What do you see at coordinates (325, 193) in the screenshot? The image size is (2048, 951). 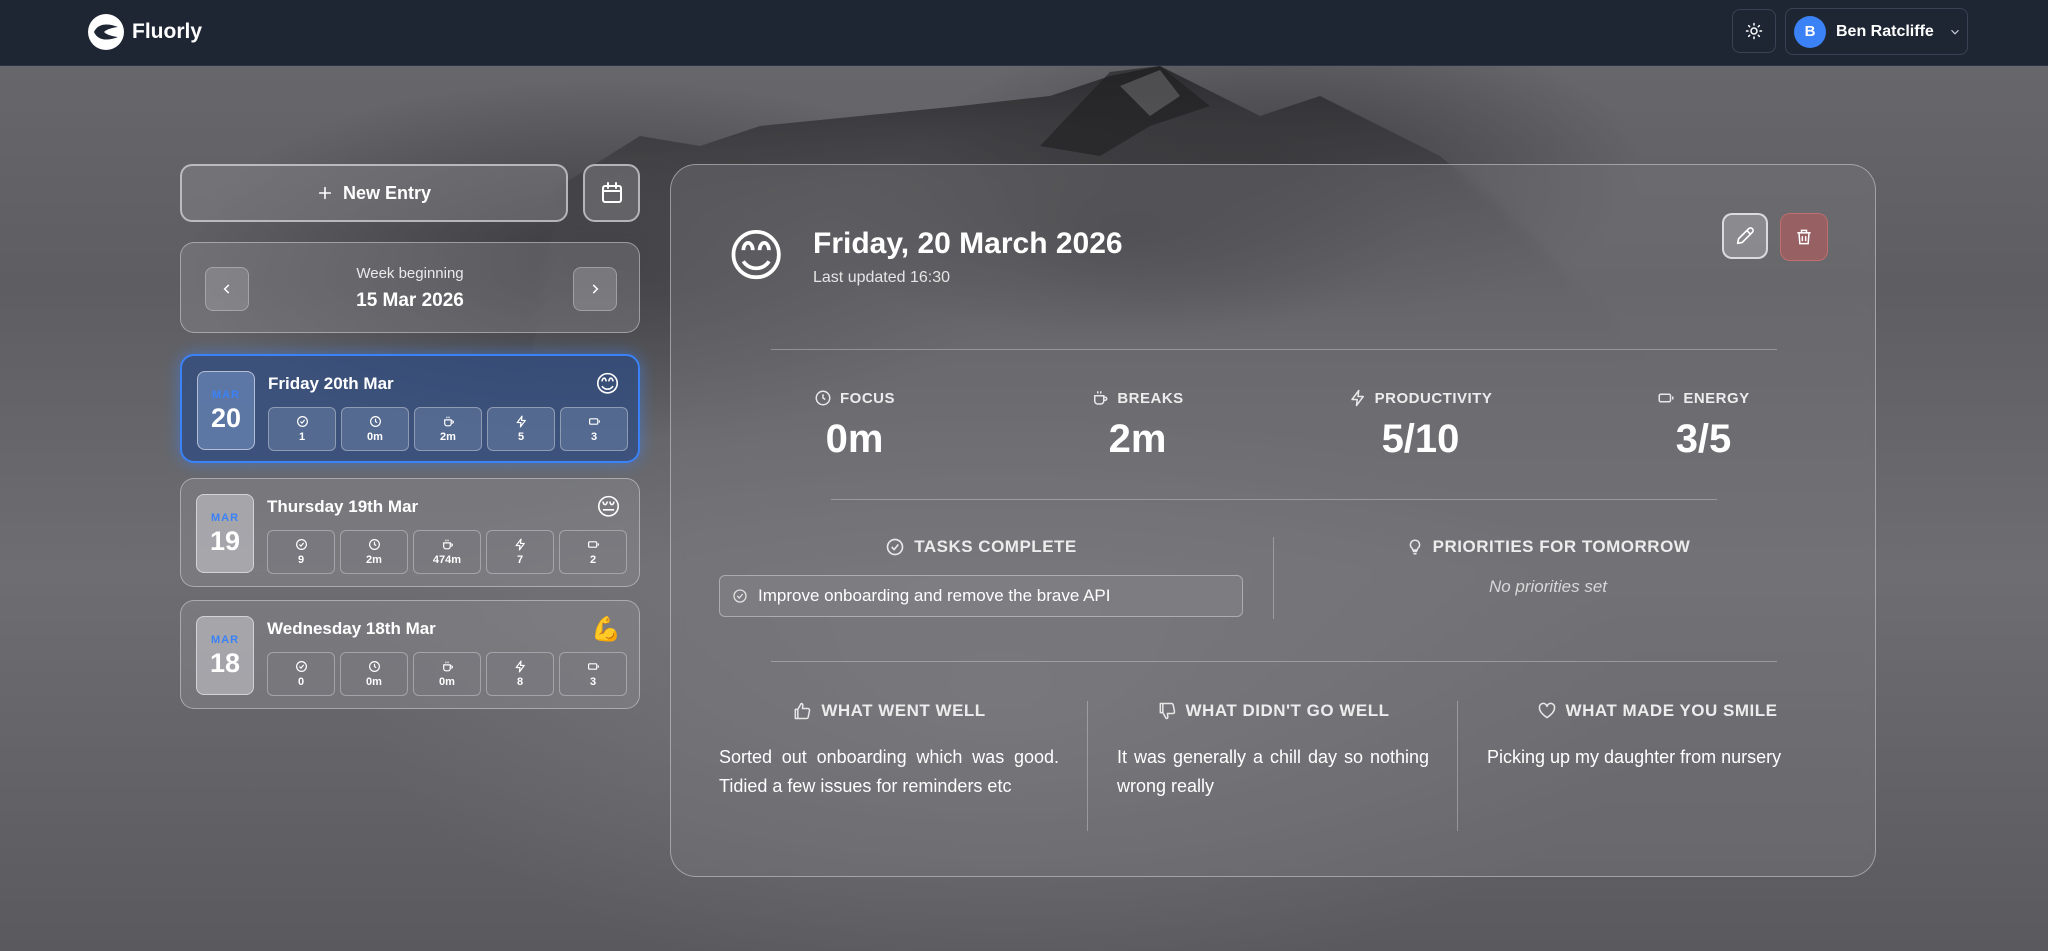 I see `plus-icon` at bounding box center [325, 193].